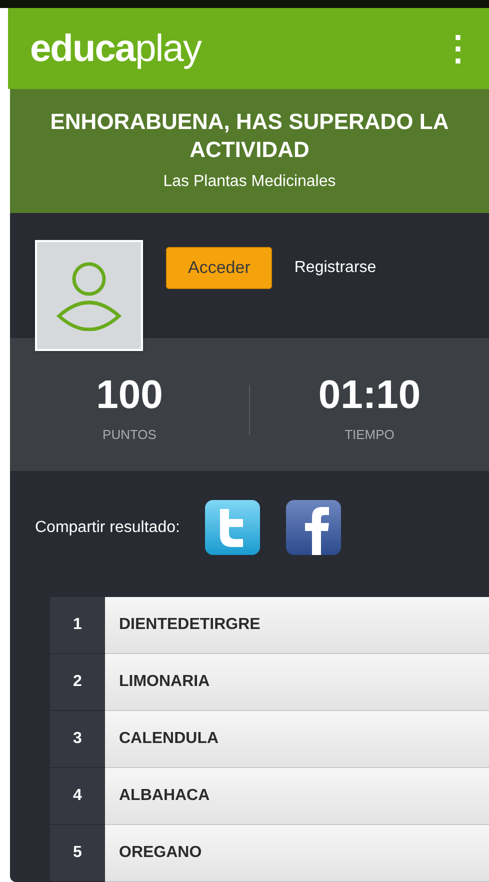 The image size is (489, 882). Describe the element at coordinates (107, 528) in the screenshot. I see `share-label: Compartir resultado:` at that location.